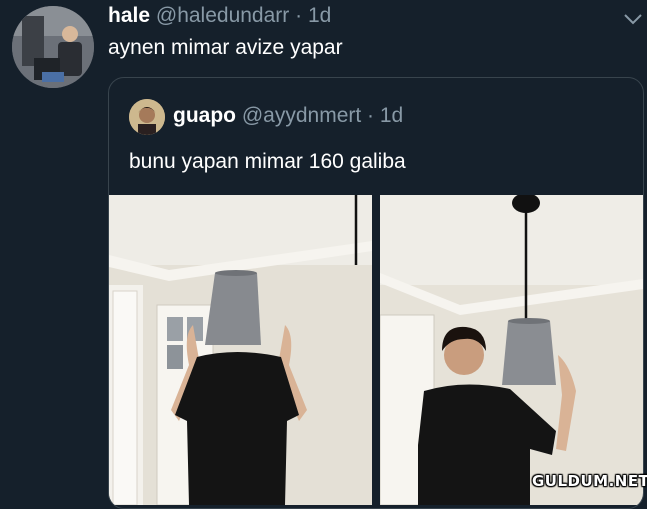 The width and height of the screenshot is (647, 509). What do you see at coordinates (301, 115) in the screenshot?
I see `quoted-author-handle: @ayydnmert` at bounding box center [301, 115].